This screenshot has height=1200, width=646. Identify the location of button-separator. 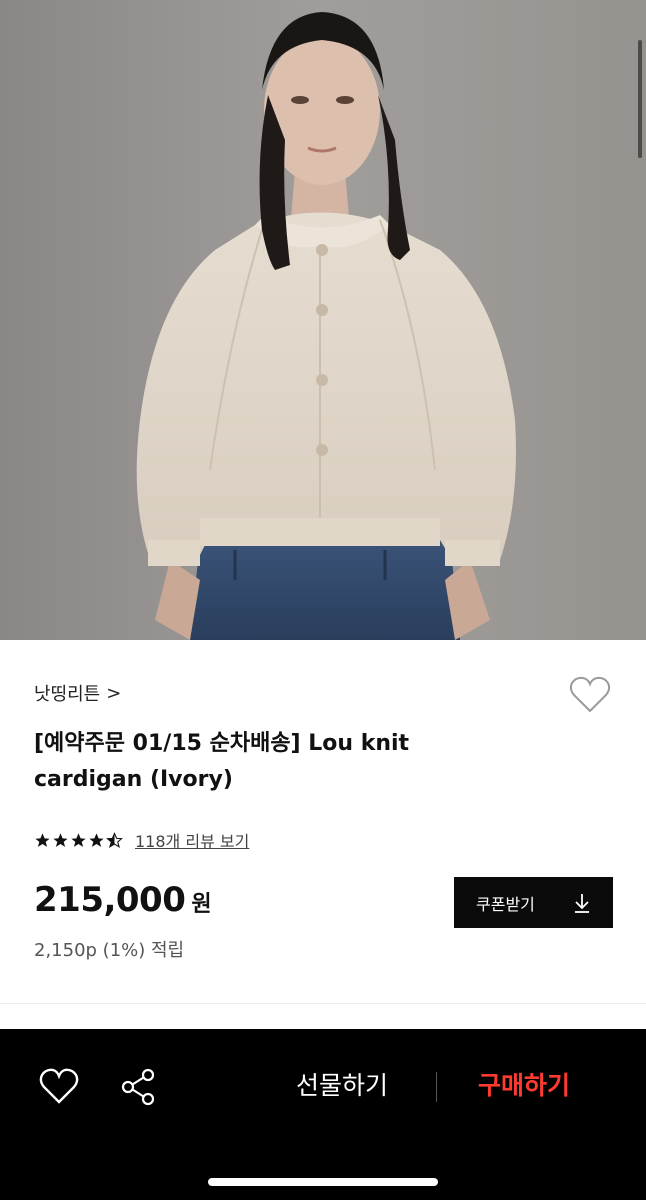
(436, 1087).